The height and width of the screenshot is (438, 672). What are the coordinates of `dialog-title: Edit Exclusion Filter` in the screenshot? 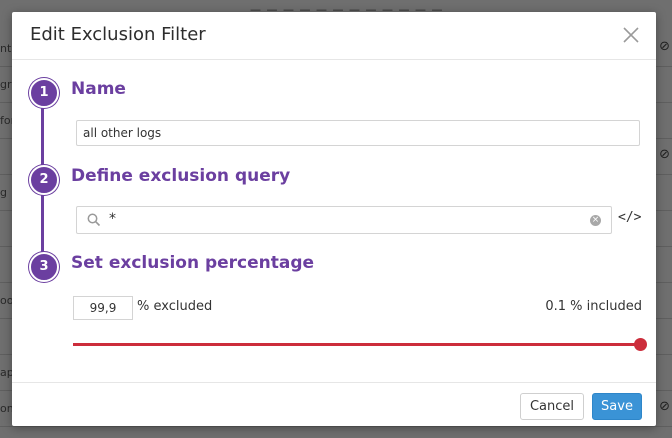 It's located at (118, 34).